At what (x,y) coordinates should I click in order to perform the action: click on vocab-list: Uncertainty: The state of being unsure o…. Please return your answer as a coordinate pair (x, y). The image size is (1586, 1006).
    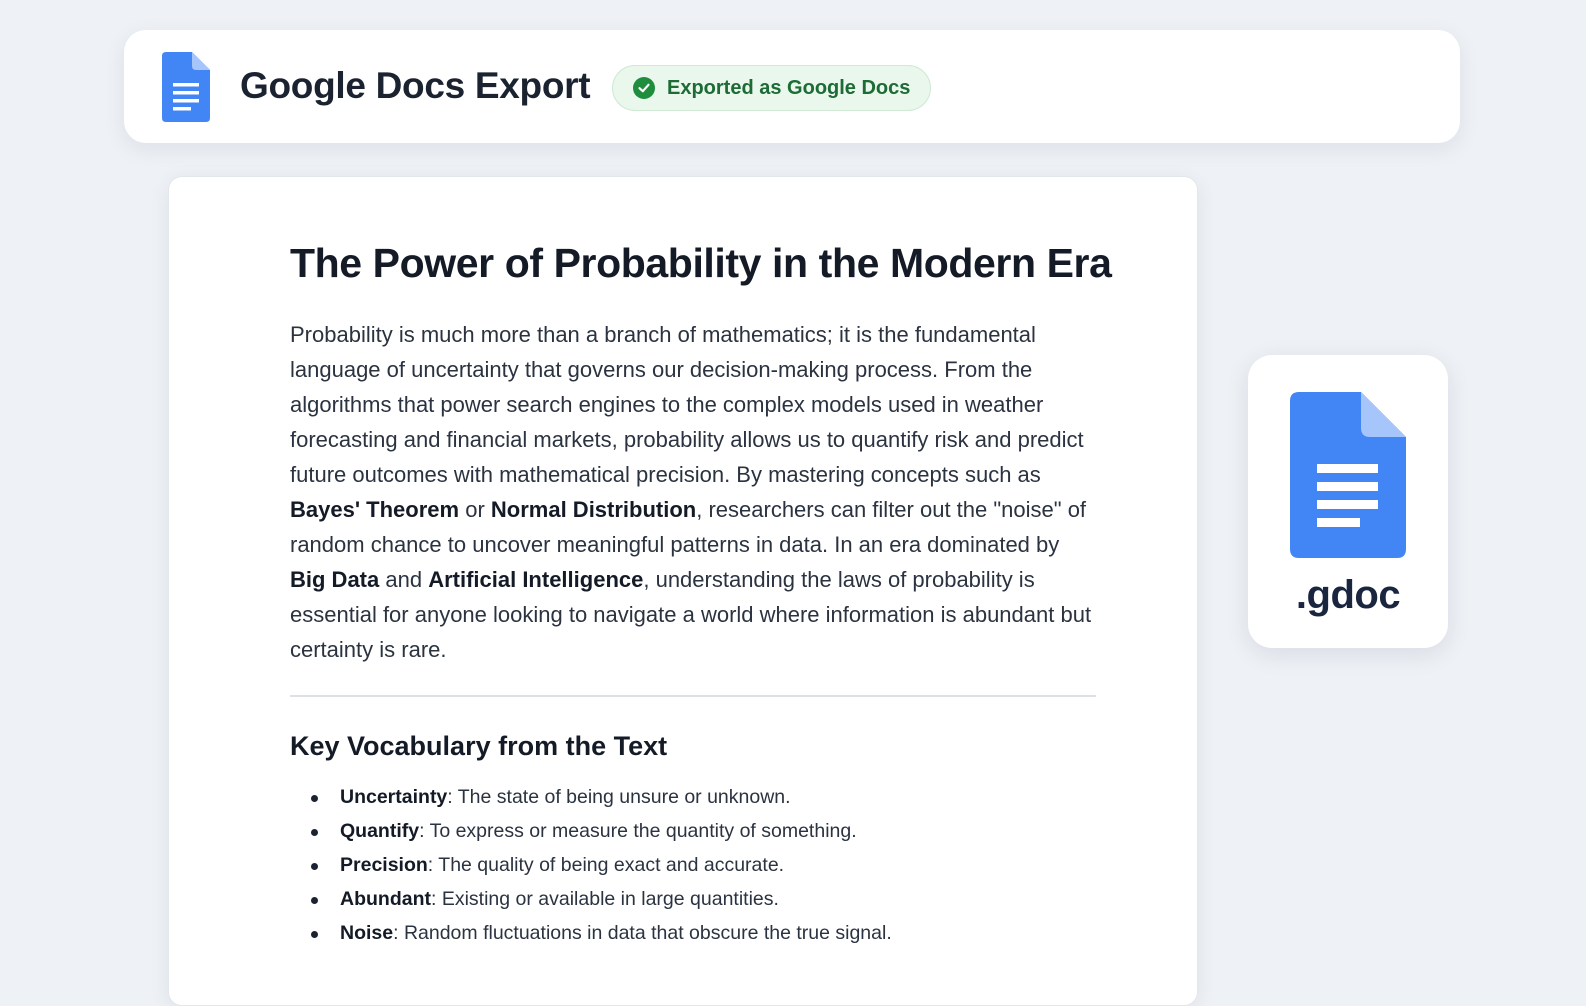
    Looking at the image, I should click on (695, 865).